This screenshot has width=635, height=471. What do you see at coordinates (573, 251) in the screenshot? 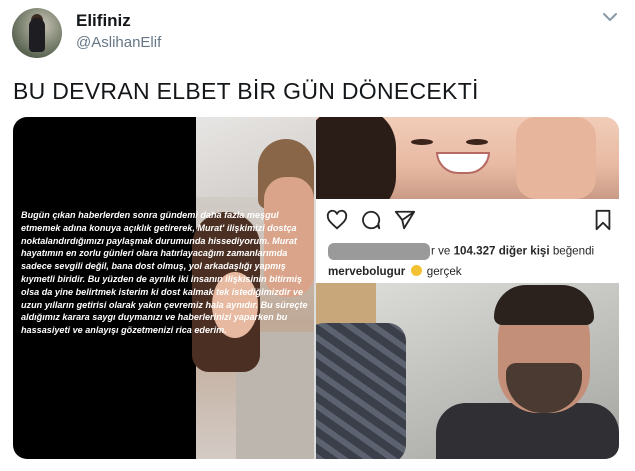
I see `likes-tail: beğendi` at bounding box center [573, 251].